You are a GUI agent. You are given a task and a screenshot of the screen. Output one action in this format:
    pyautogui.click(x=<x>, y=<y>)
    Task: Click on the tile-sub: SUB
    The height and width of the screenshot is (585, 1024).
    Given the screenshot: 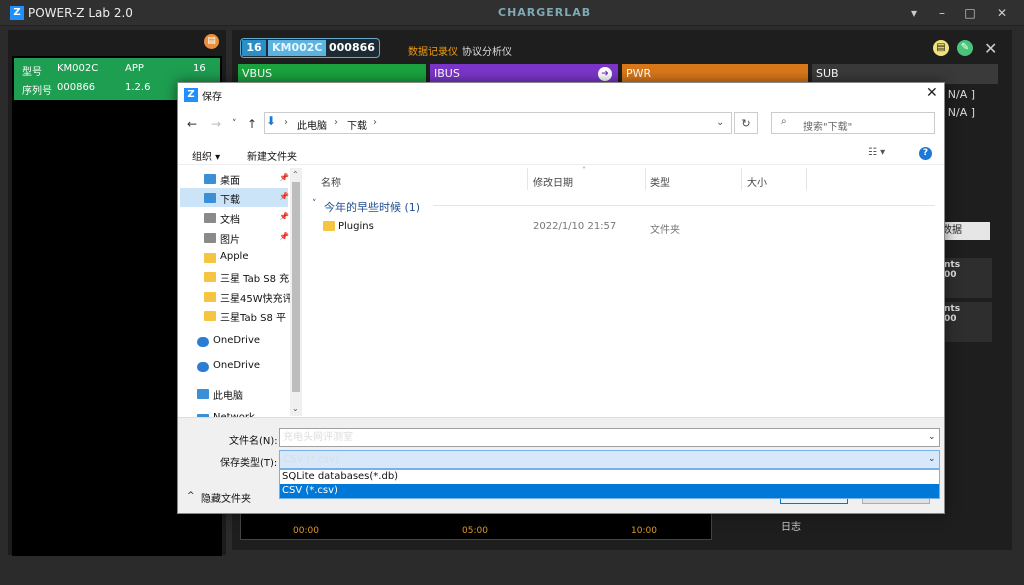 What is the action you would take?
    pyautogui.click(x=905, y=74)
    